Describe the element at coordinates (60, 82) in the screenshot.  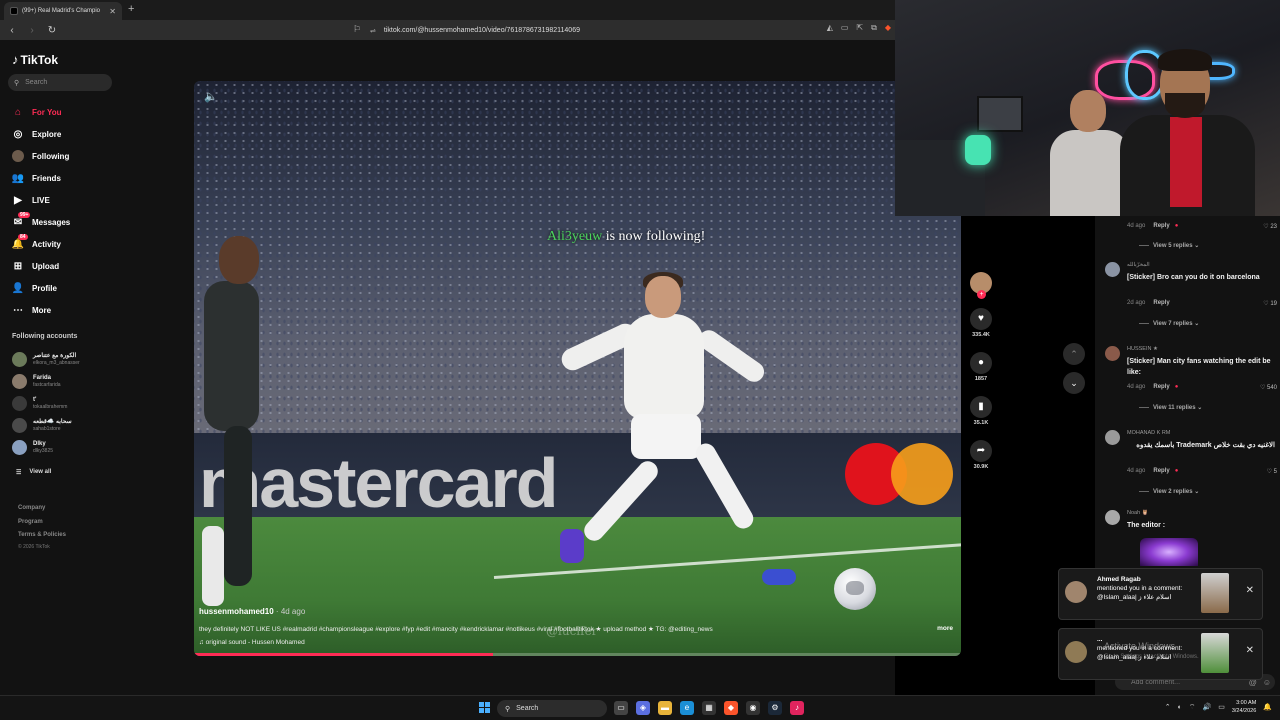
I see `search-input: ⚲ Search` at that location.